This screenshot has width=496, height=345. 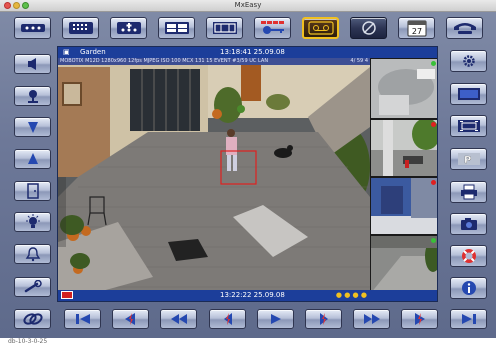 I want to click on step-forward-icon, so click(x=323, y=319).